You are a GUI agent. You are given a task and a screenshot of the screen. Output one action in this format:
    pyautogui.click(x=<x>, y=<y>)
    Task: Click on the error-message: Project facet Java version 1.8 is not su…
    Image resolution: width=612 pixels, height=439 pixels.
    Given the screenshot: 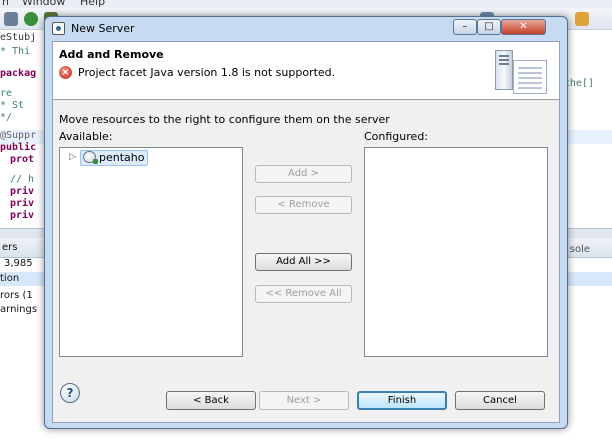 What is the action you would take?
    pyautogui.click(x=207, y=72)
    